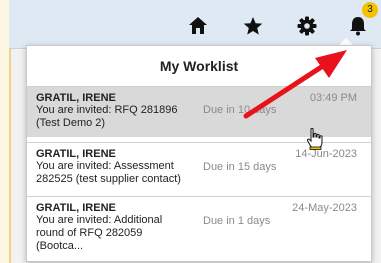 The height and width of the screenshot is (263, 381). What do you see at coordinates (314, 139) in the screenshot?
I see `hand-pointer-cursor-icon` at bounding box center [314, 139].